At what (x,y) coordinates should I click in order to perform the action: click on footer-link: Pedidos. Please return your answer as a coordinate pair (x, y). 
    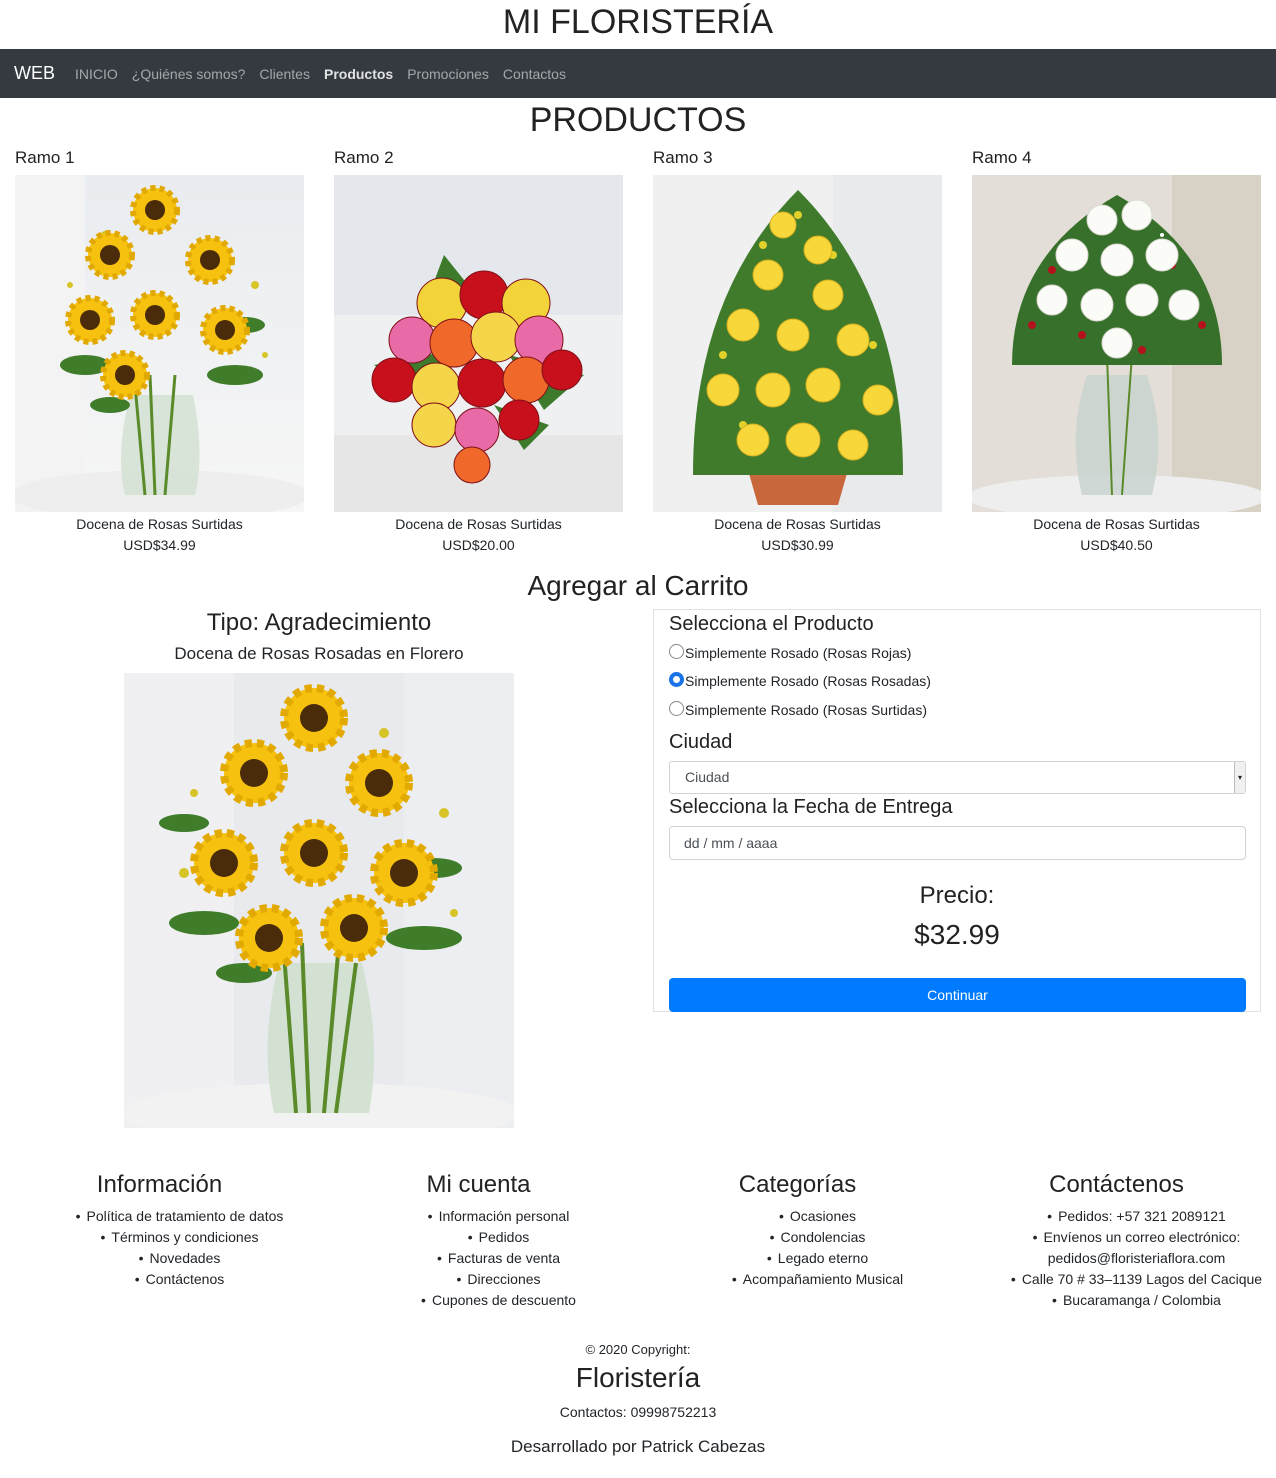
    Looking at the image, I should click on (478, 1237).